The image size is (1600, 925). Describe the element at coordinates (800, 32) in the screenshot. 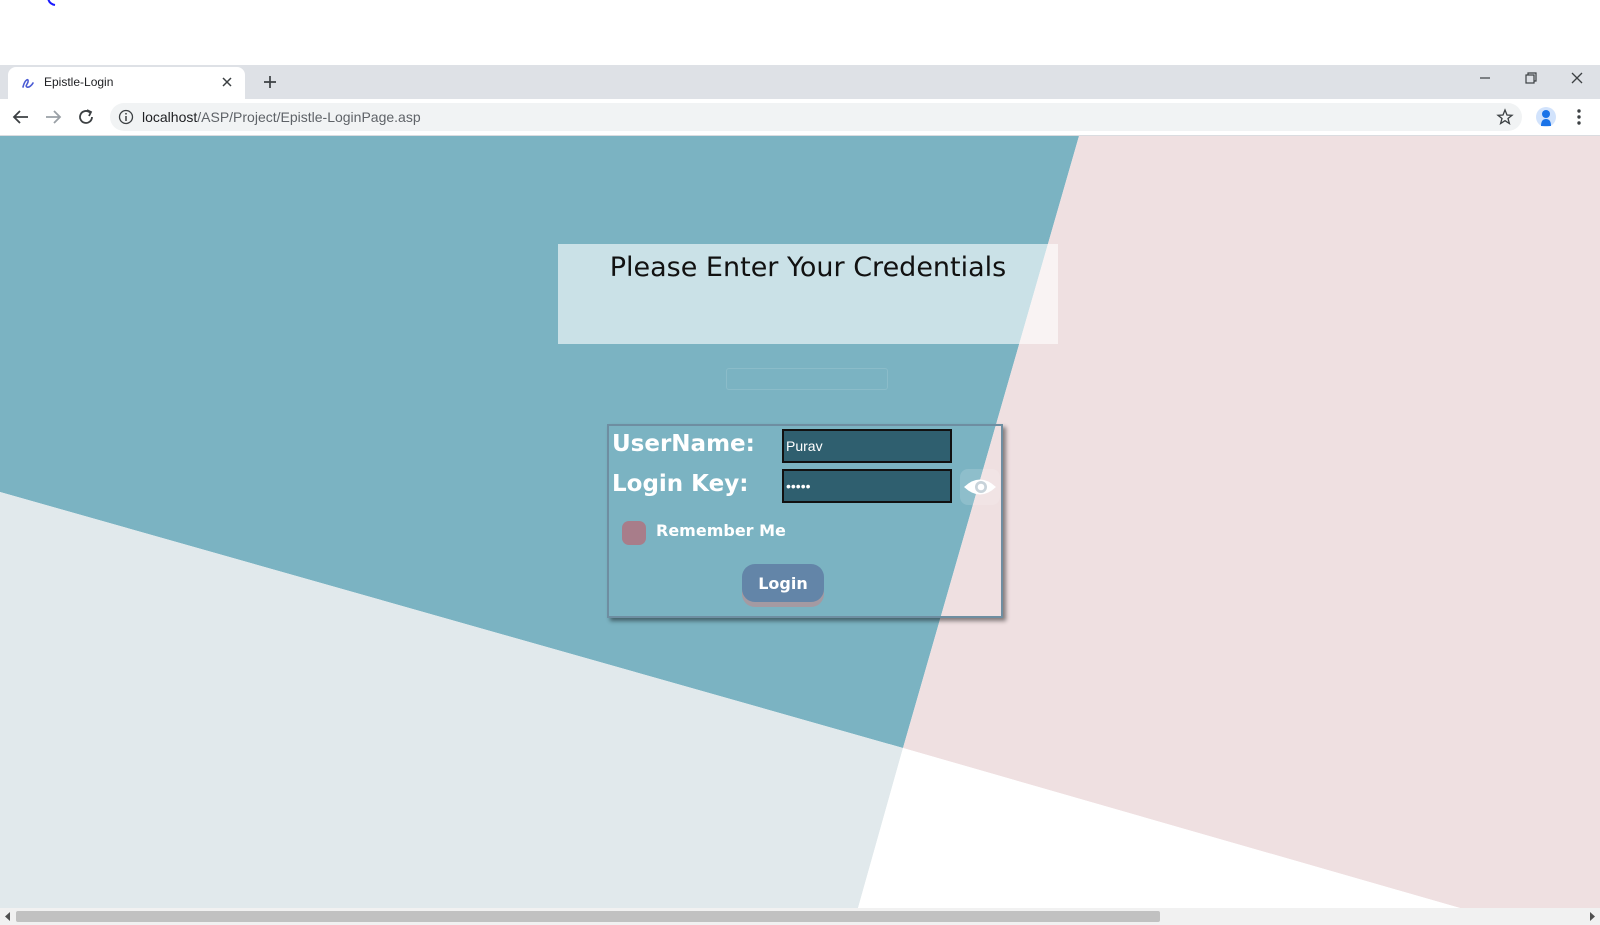

I see `page-top-area` at that location.